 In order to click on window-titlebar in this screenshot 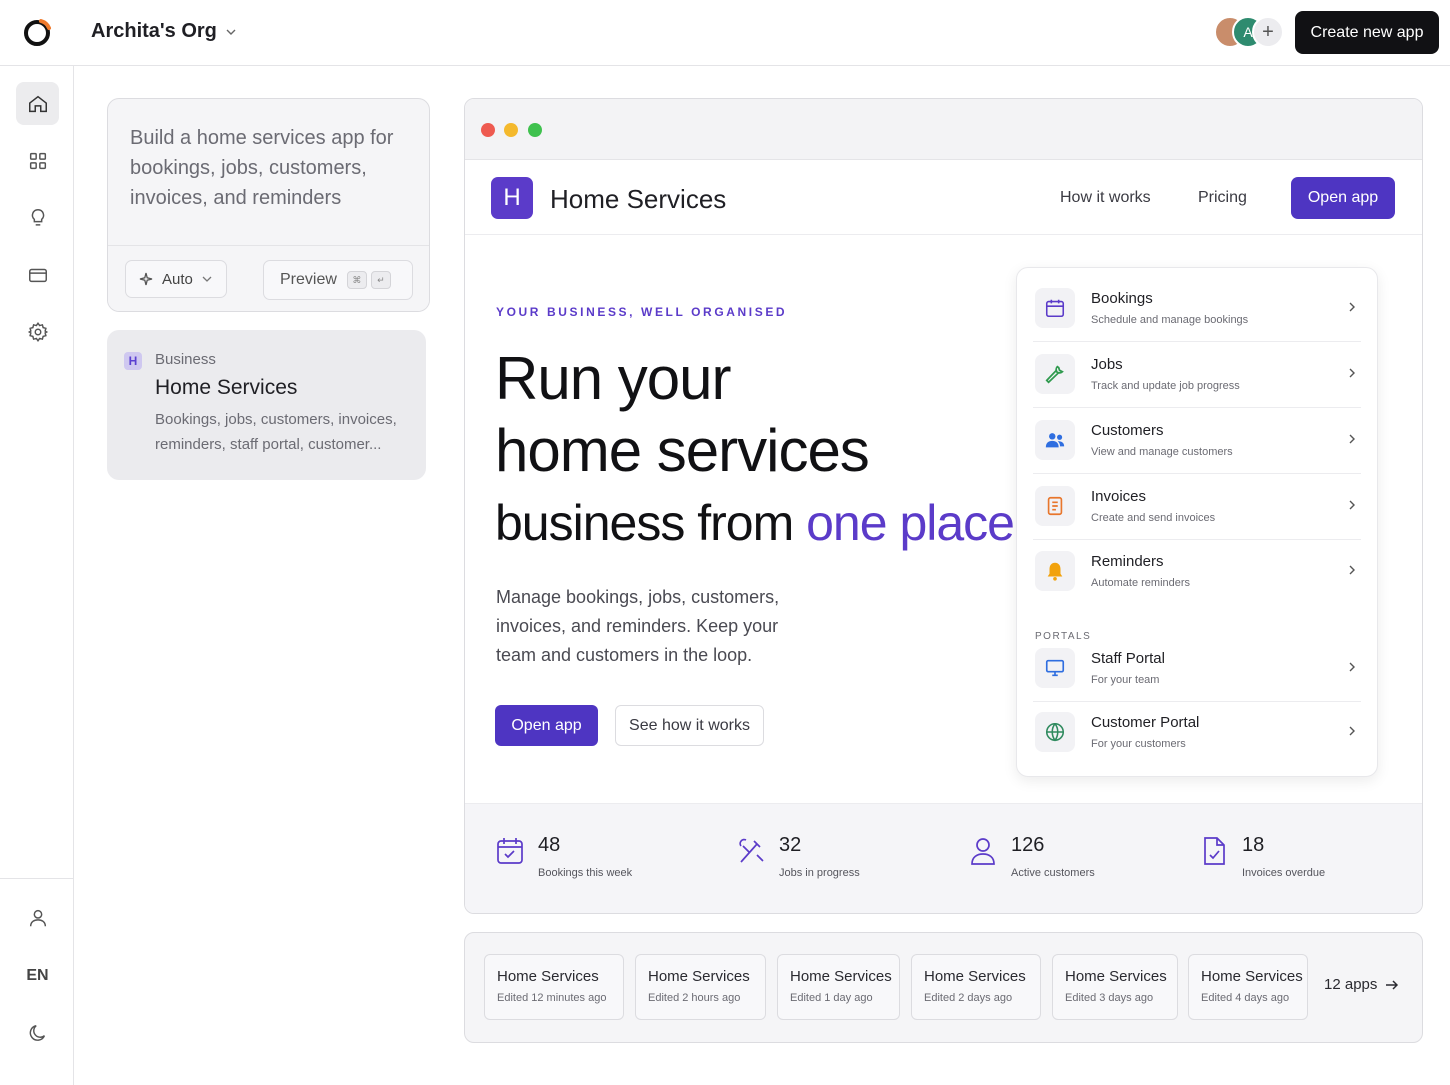, I will do `click(943, 129)`.